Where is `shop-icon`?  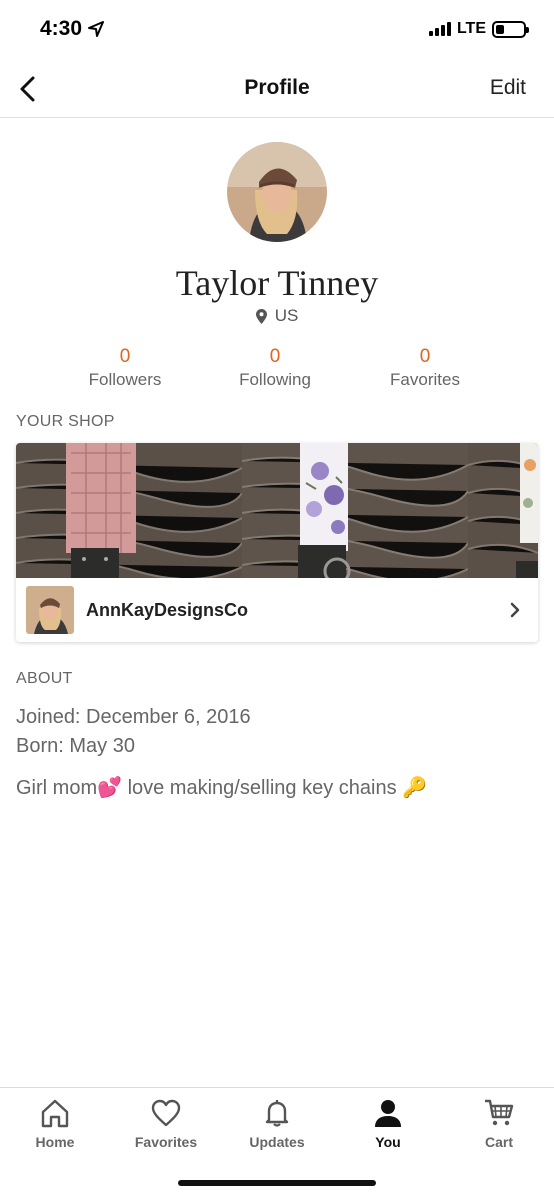
shop-icon is located at coordinates (50, 610).